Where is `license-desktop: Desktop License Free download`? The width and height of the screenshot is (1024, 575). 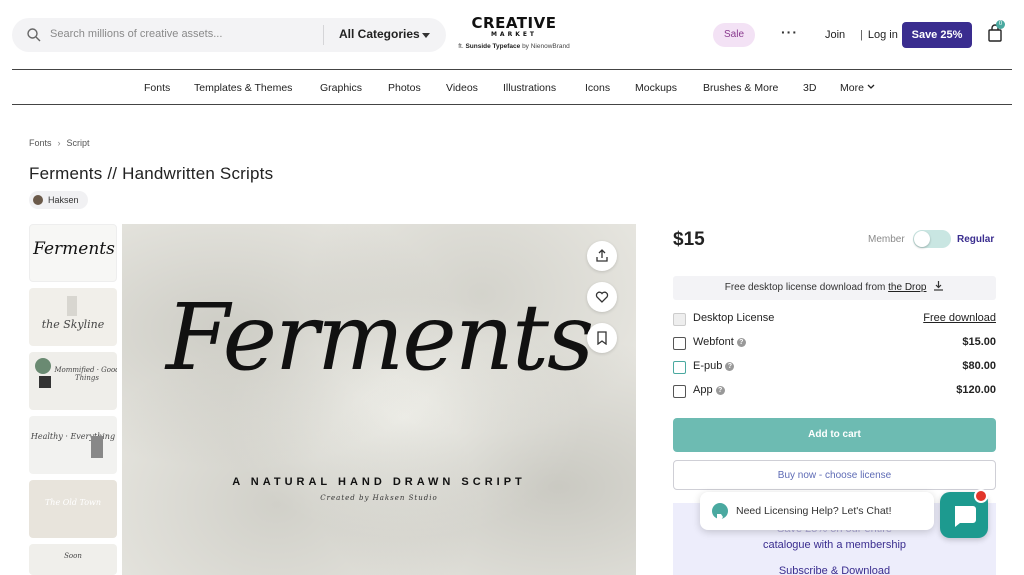
license-desktop: Desktop License Free download is located at coordinates (834, 320).